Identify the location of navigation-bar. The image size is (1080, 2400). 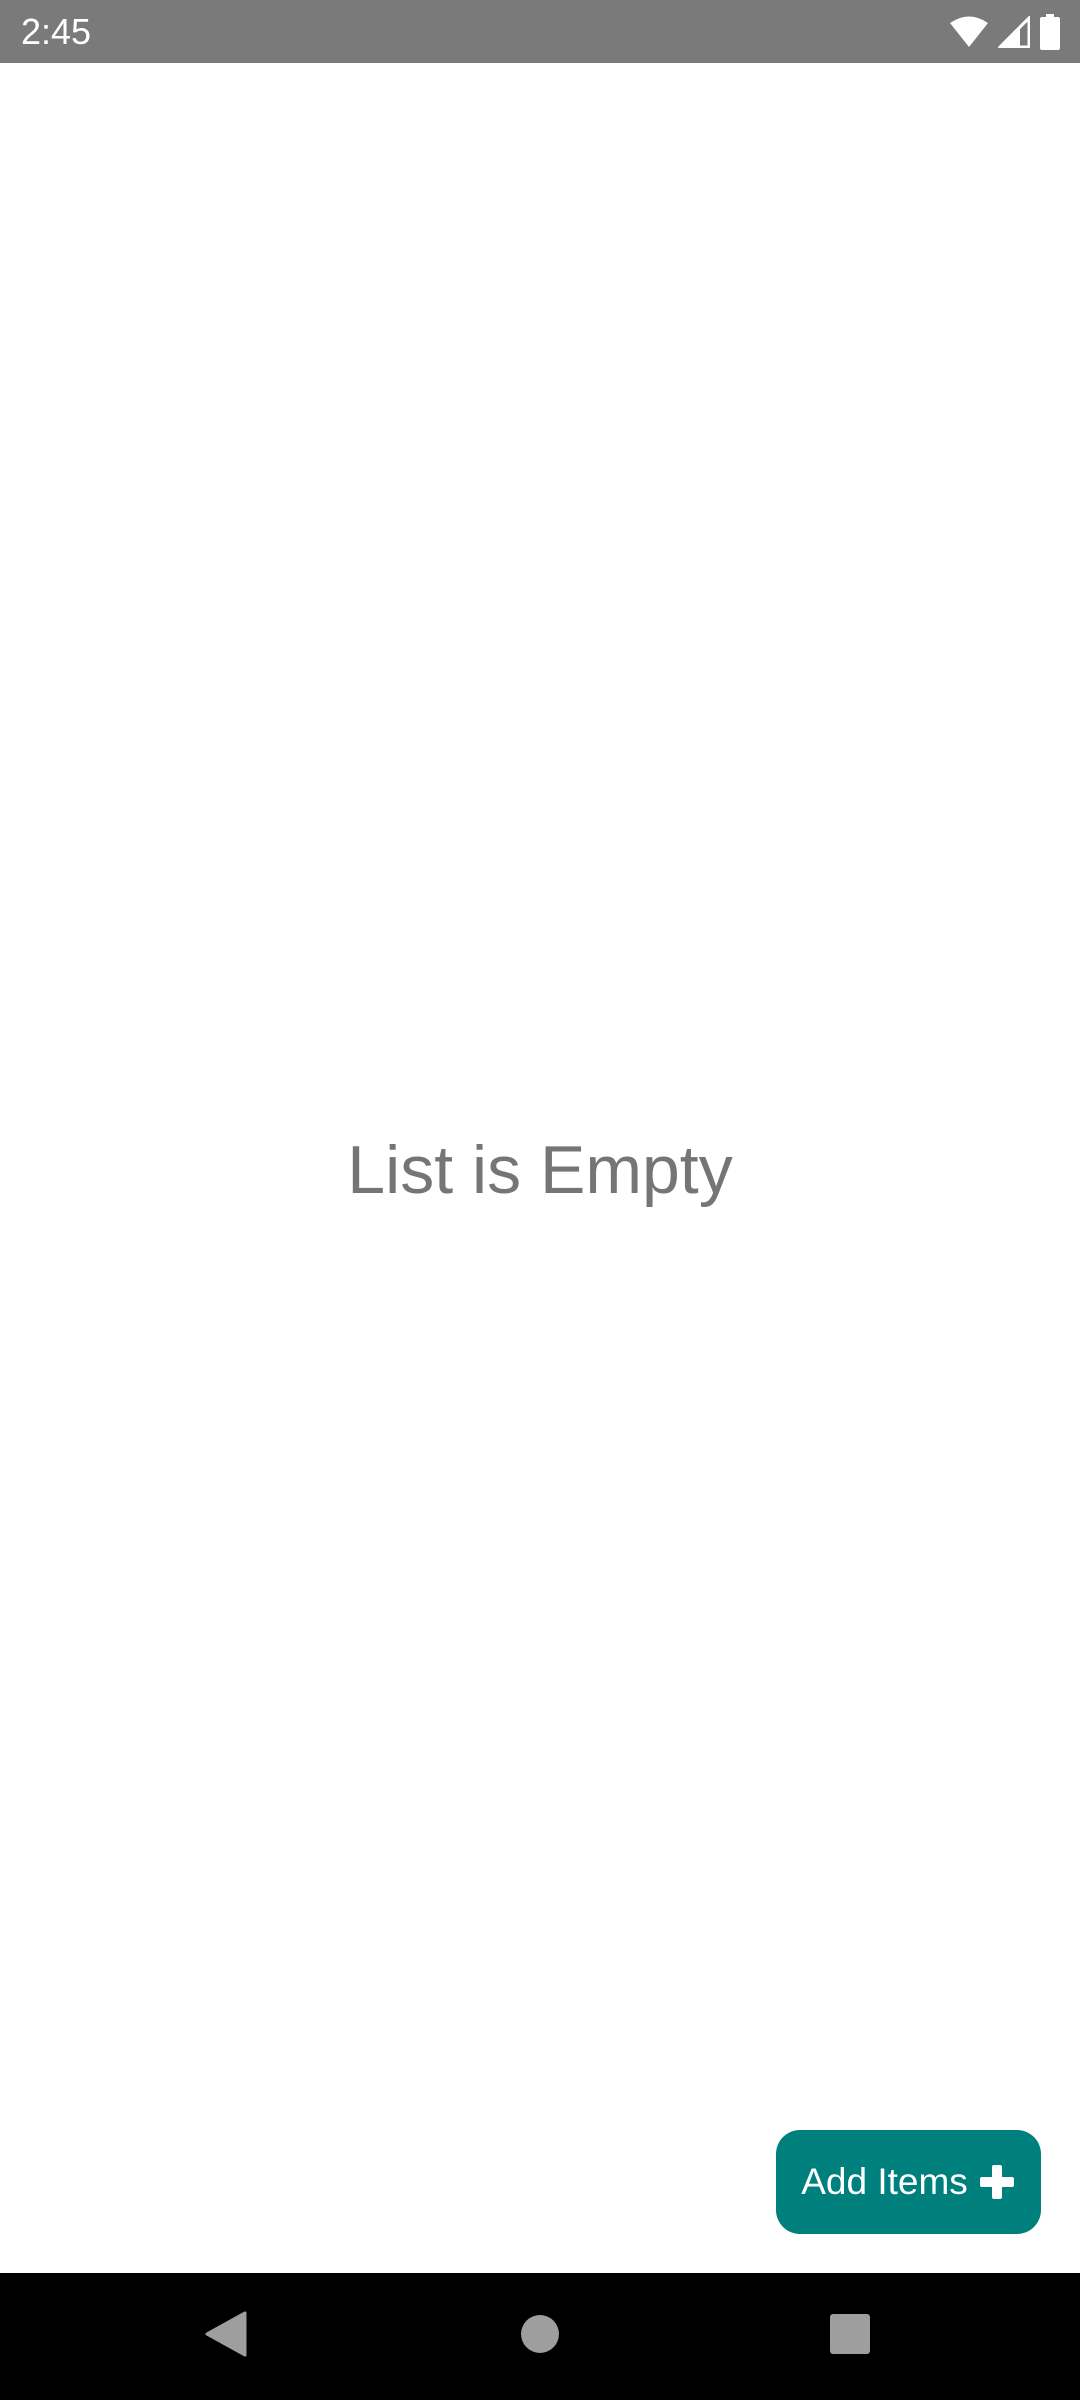
(540, 2336).